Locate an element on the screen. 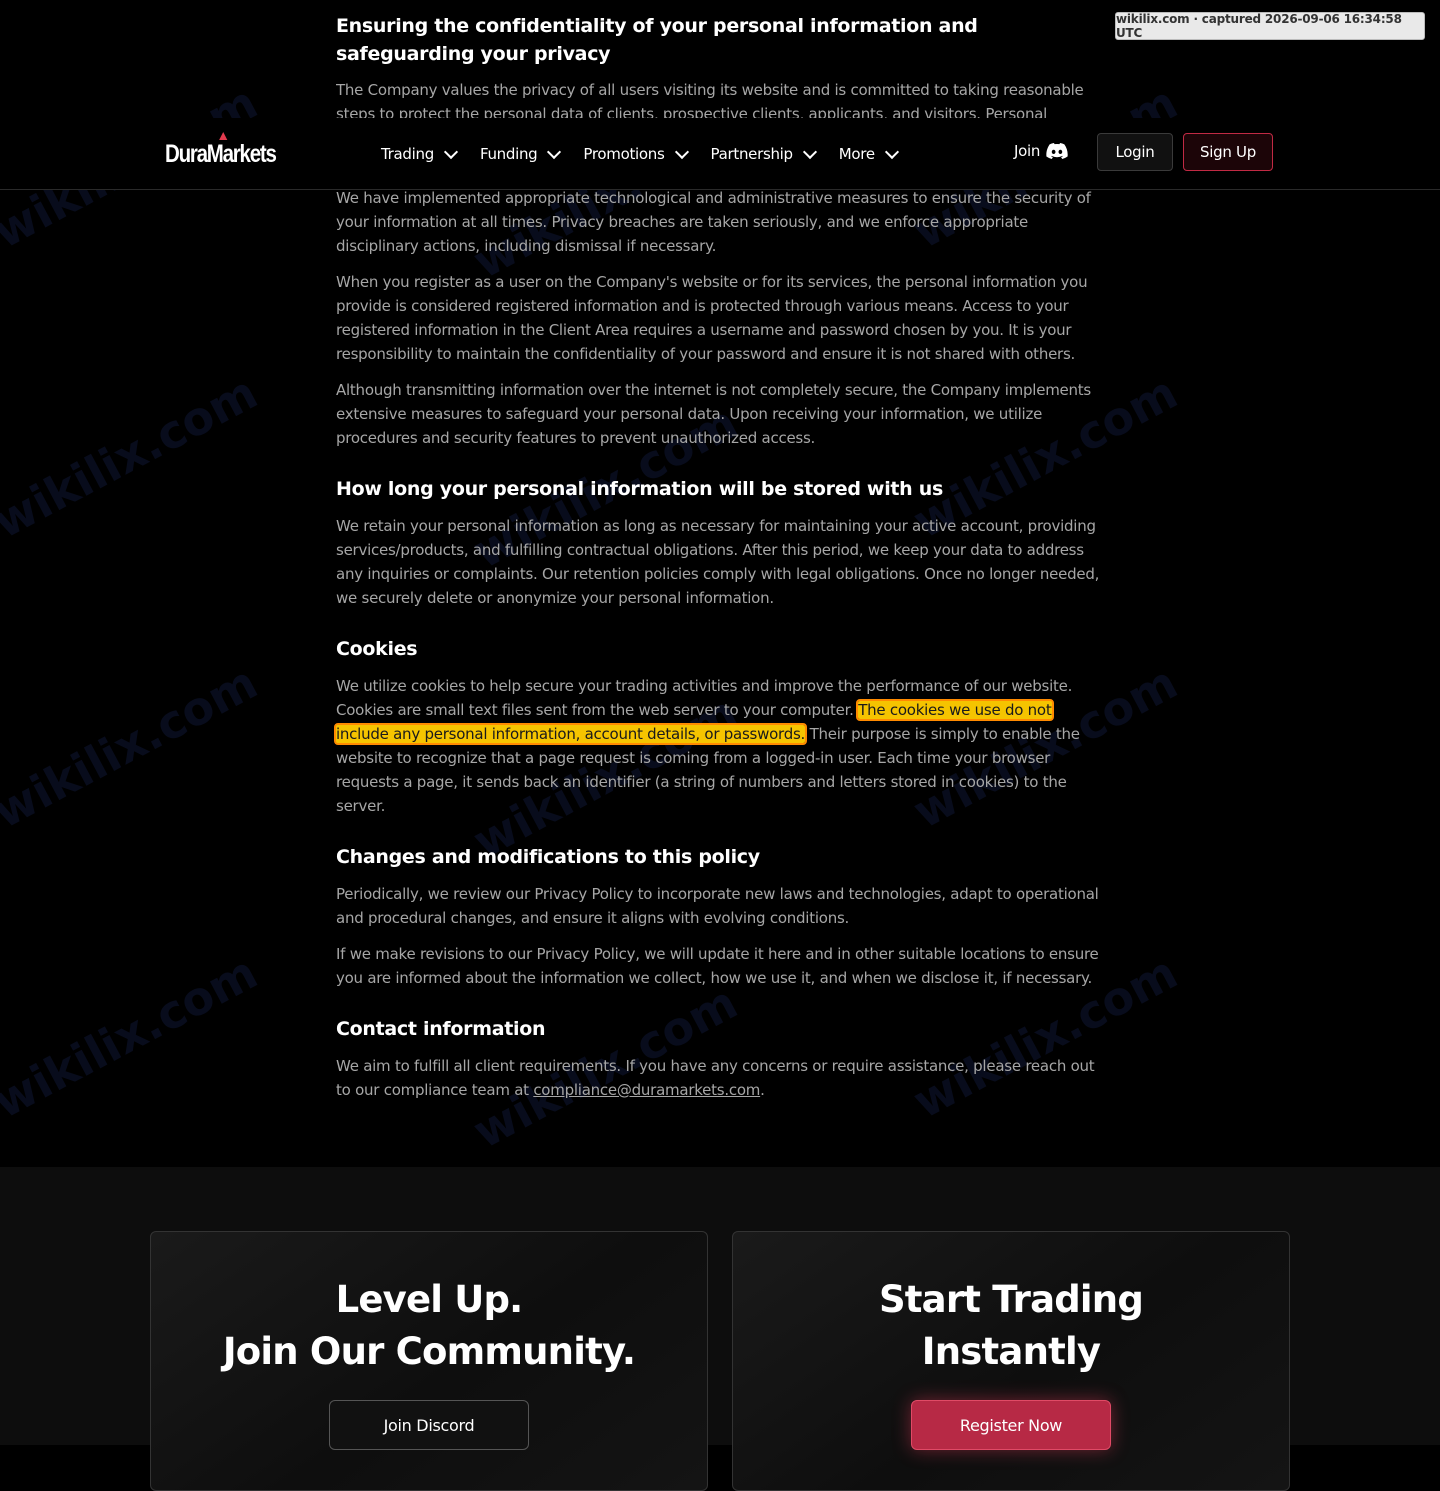 Image resolution: width=1440 pixels, height=1491 pixels. nav-label: Promotions is located at coordinates (624, 154).